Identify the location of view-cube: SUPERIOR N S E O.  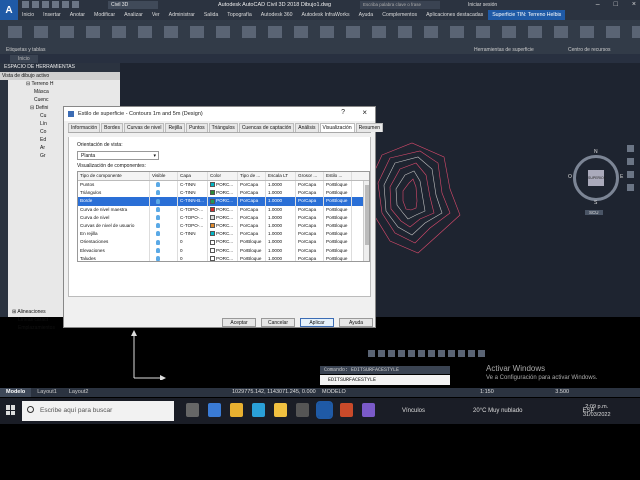
(595, 177).